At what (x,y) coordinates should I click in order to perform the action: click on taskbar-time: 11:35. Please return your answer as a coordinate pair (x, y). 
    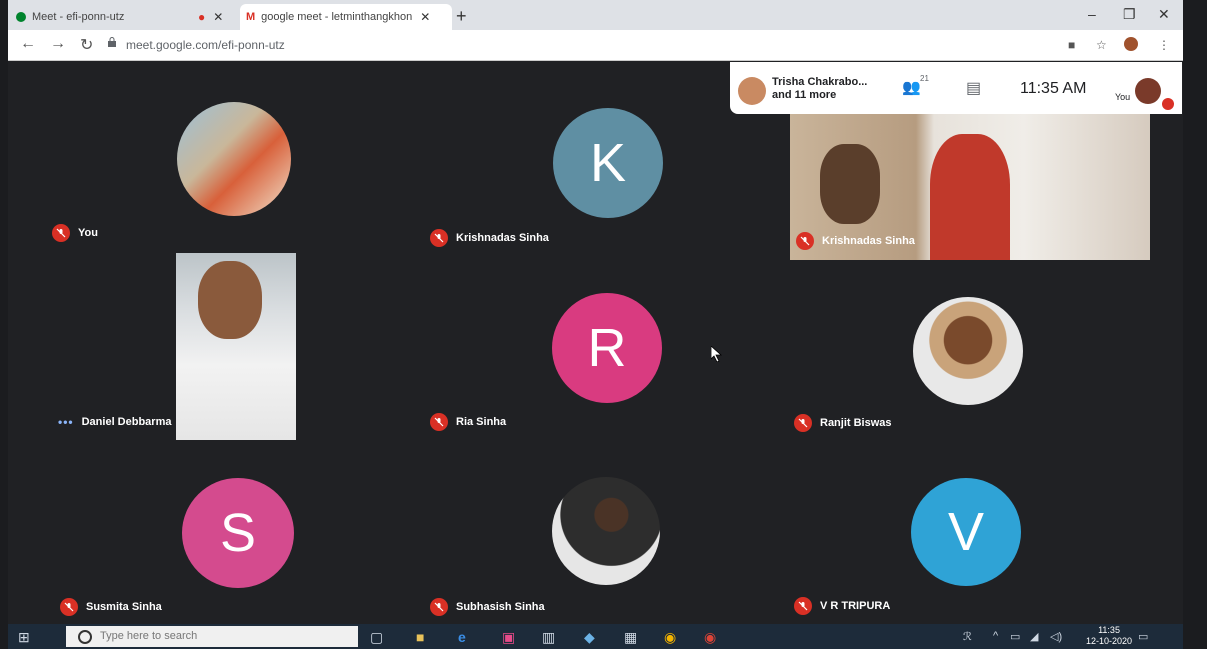
    Looking at the image, I should click on (1109, 630).